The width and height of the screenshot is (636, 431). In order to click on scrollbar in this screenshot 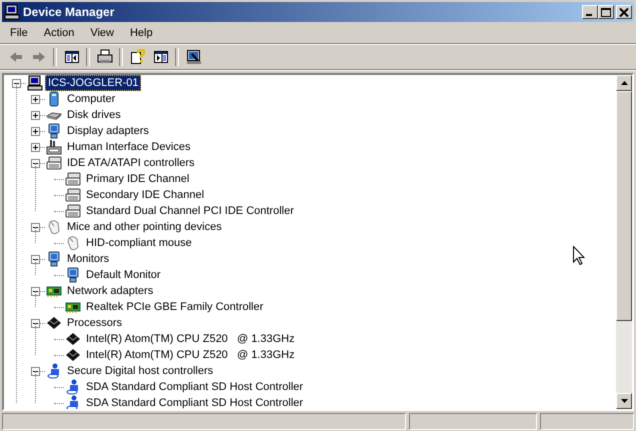, I will do `click(624, 242)`.